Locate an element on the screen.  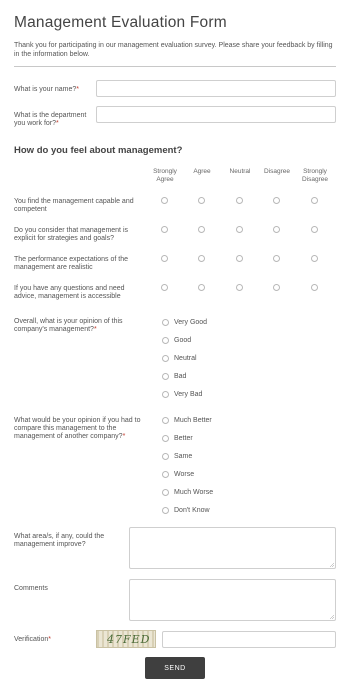
improve-textarea is located at coordinates (232, 548).